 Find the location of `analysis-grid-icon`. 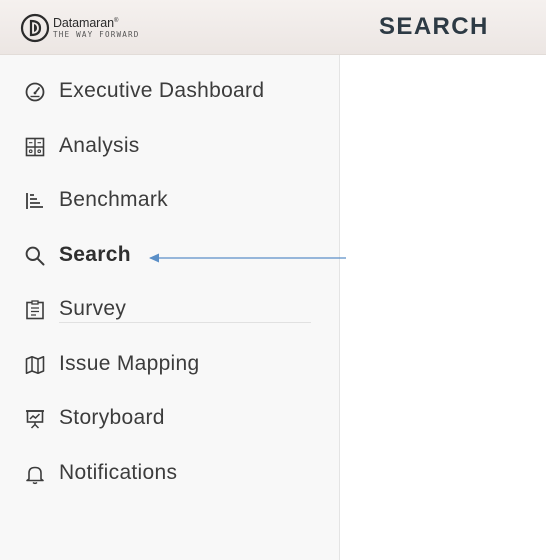

analysis-grid-icon is located at coordinates (35, 147).